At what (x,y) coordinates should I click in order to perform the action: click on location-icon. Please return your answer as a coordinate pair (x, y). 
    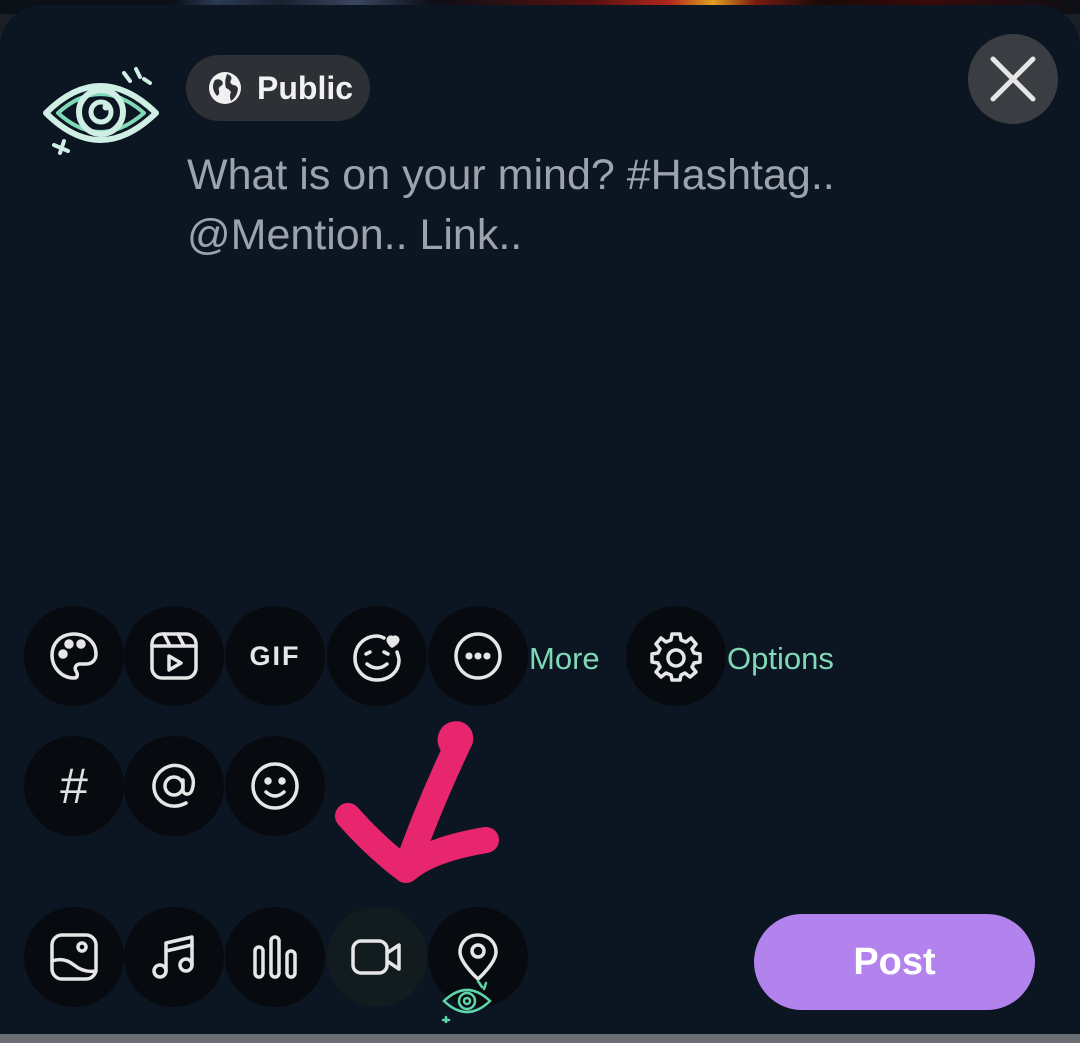
    Looking at the image, I should click on (478, 957).